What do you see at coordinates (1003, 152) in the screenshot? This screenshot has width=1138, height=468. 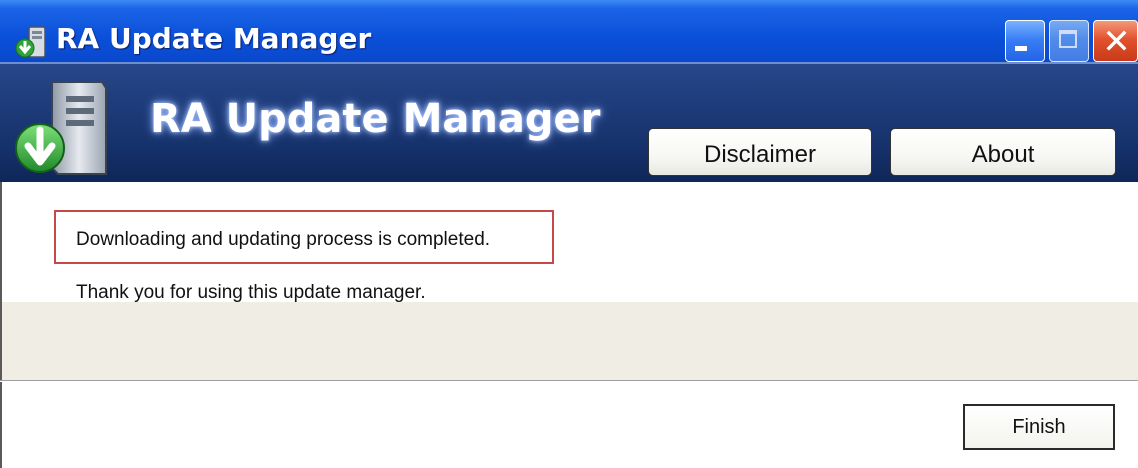 I see `about-button: About` at bounding box center [1003, 152].